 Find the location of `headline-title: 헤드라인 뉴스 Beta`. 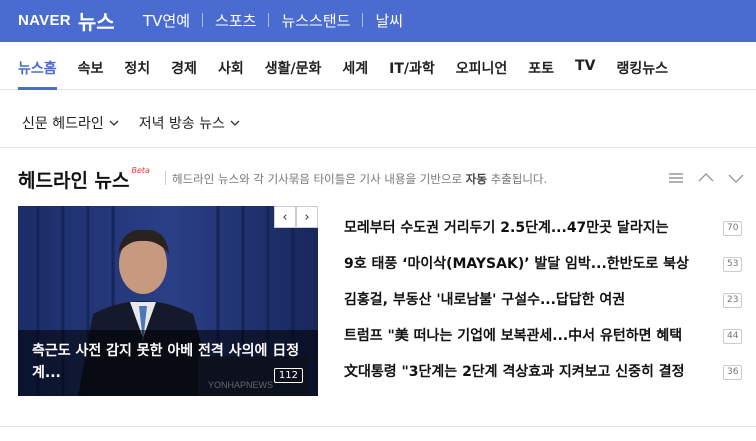

headline-title: 헤드라인 뉴스 Beta is located at coordinates (84, 179).